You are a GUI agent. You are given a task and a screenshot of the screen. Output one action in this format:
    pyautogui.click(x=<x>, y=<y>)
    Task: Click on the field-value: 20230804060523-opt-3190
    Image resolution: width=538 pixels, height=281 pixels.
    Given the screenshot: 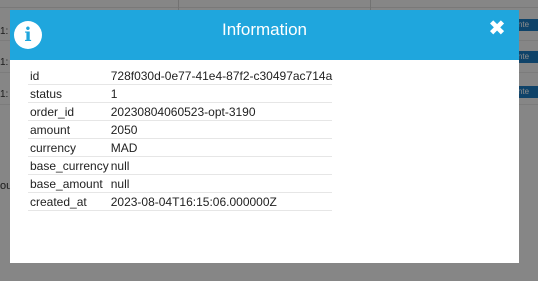 What is the action you would take?
    pyautogui.click(x=220, y=111)
    